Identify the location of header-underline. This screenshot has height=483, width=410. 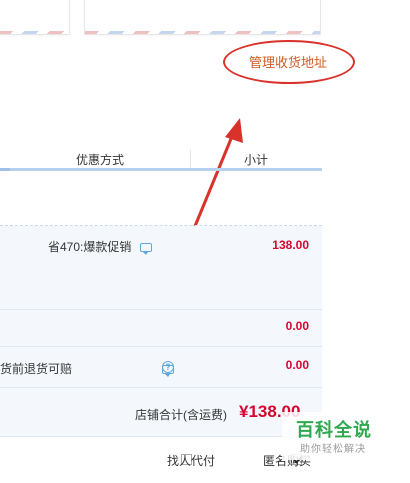
(161, 169).